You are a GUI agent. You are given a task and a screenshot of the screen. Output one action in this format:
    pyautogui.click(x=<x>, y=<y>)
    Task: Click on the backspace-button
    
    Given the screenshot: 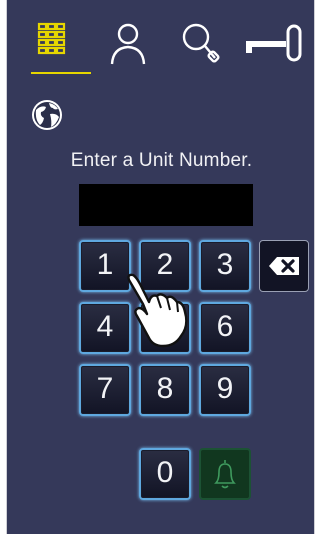 What is the action you would take?
    pyautogui.click(x=284, y=266)
    